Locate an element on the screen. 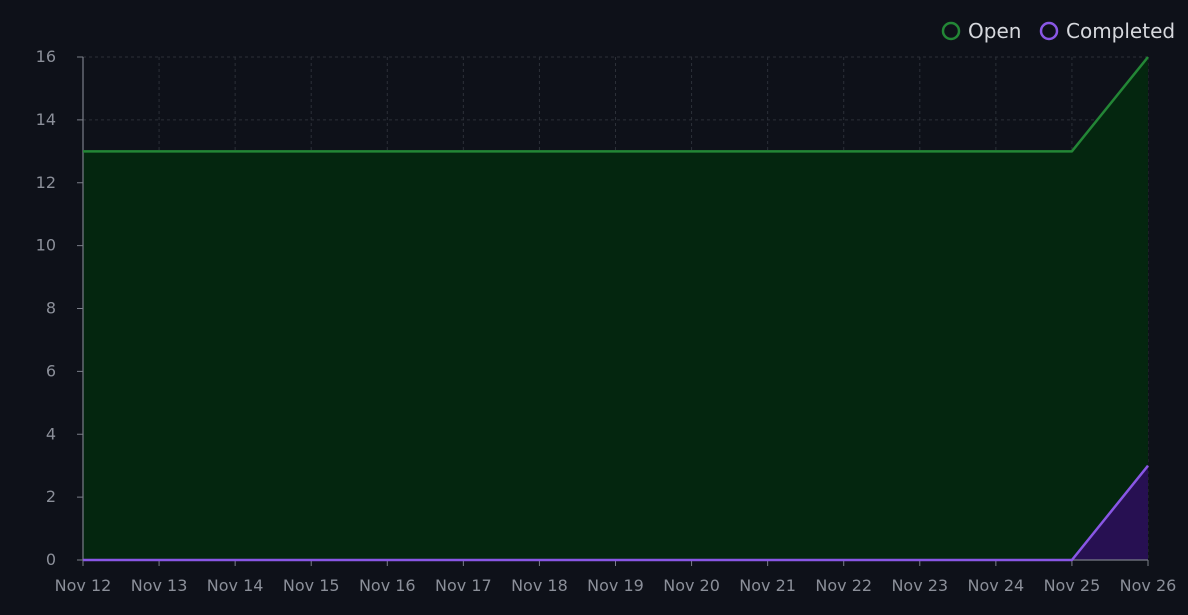  legend: Open Completed is located at coordinates (1058, 31).